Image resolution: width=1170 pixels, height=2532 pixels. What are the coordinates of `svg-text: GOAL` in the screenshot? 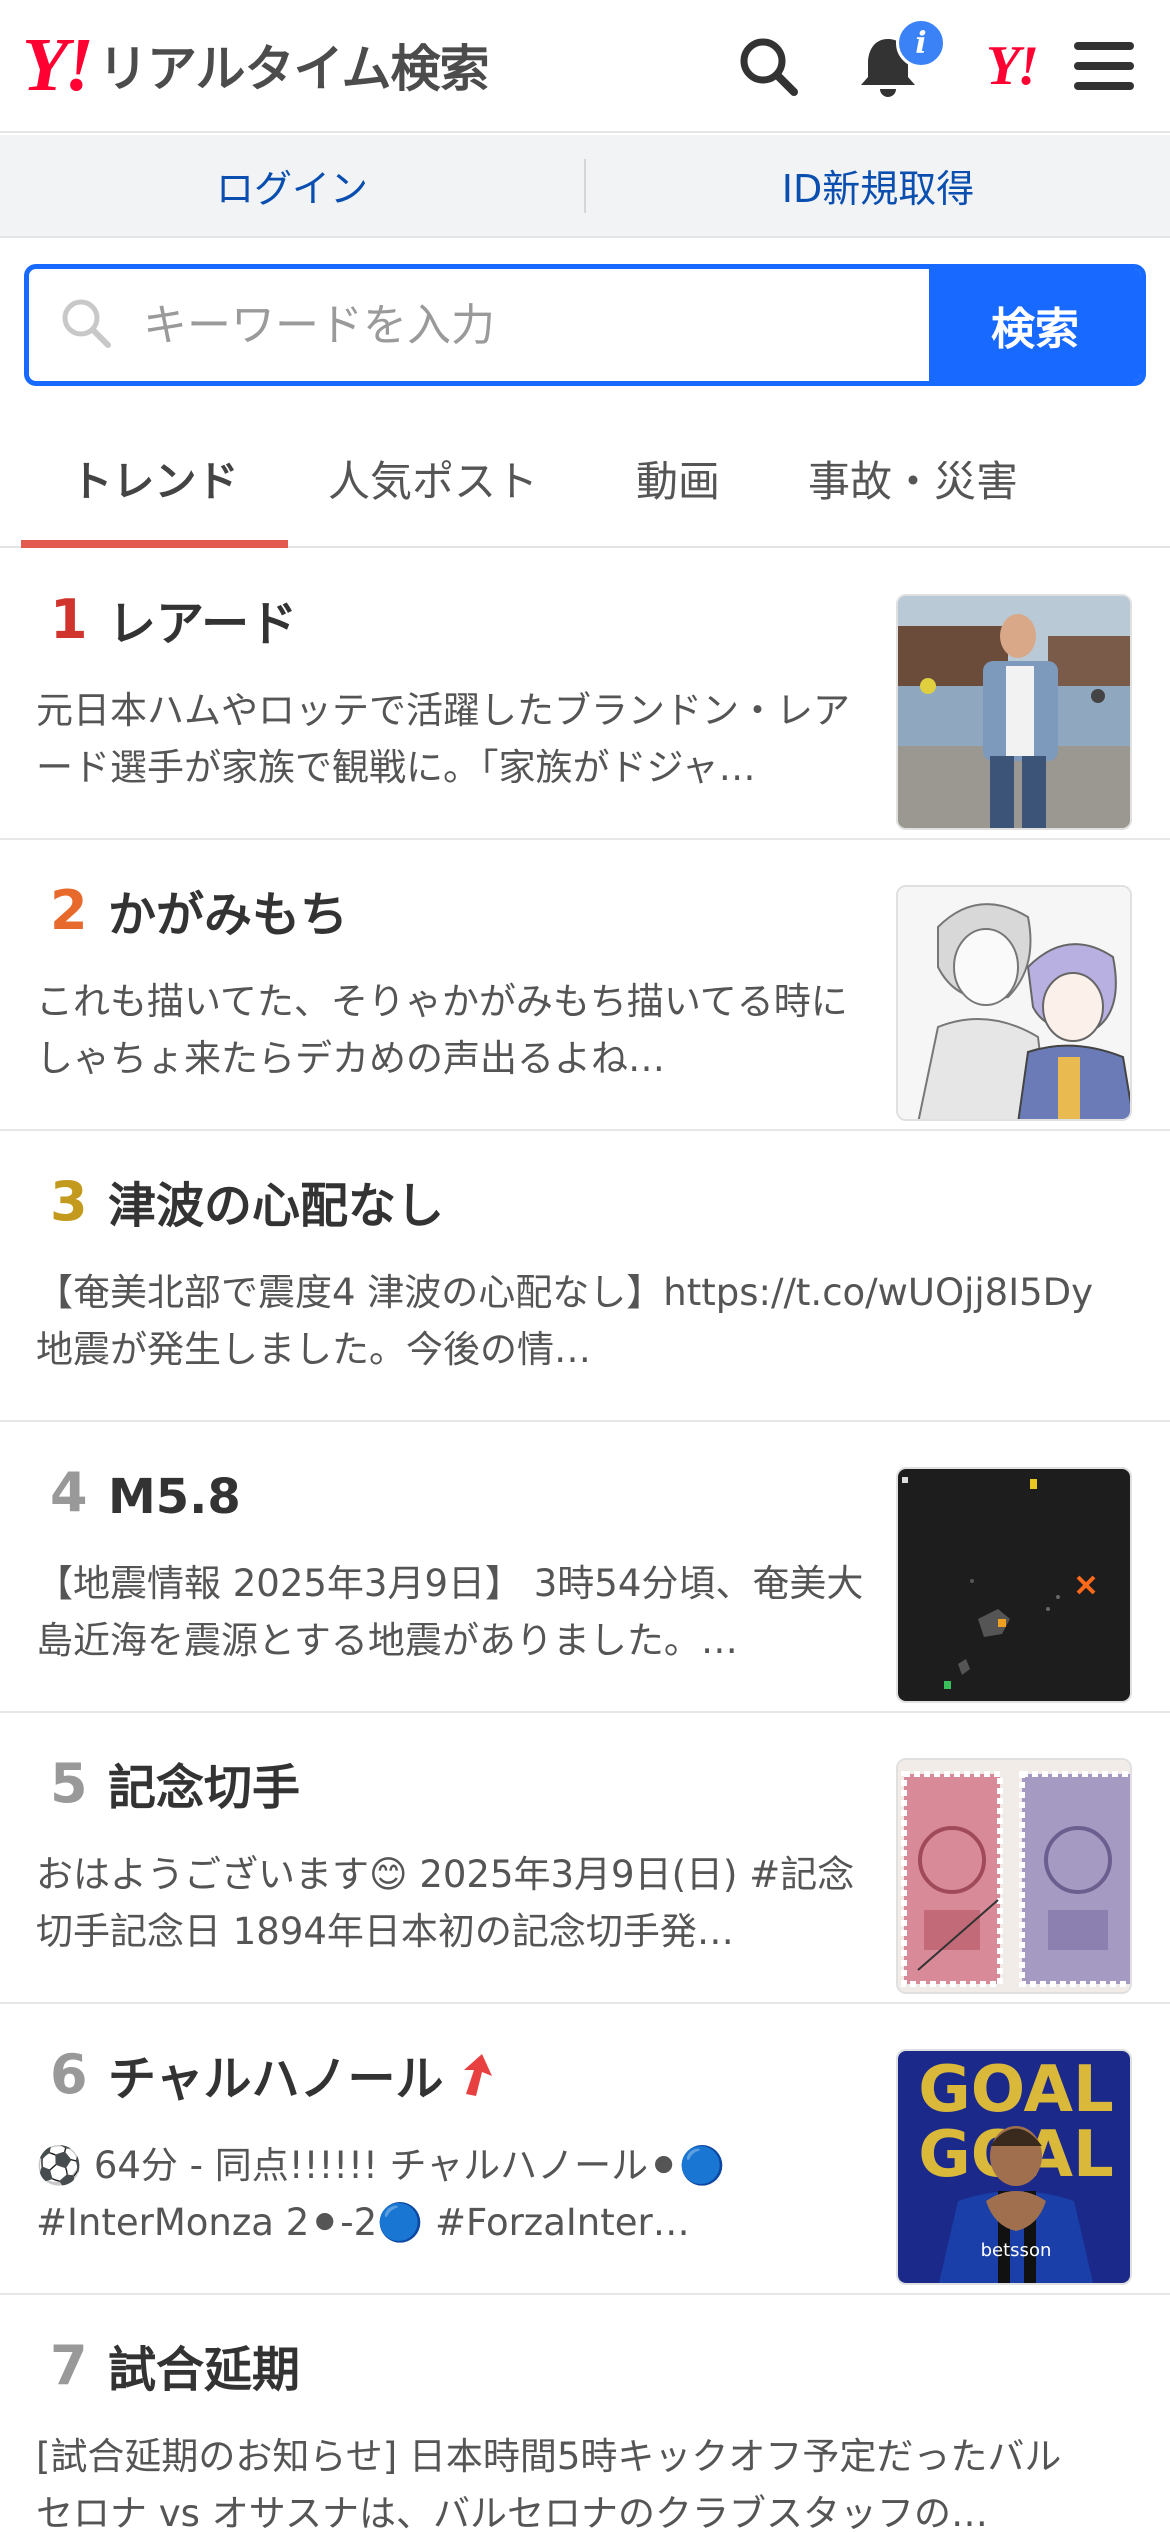 It's located at (1016, 2090).